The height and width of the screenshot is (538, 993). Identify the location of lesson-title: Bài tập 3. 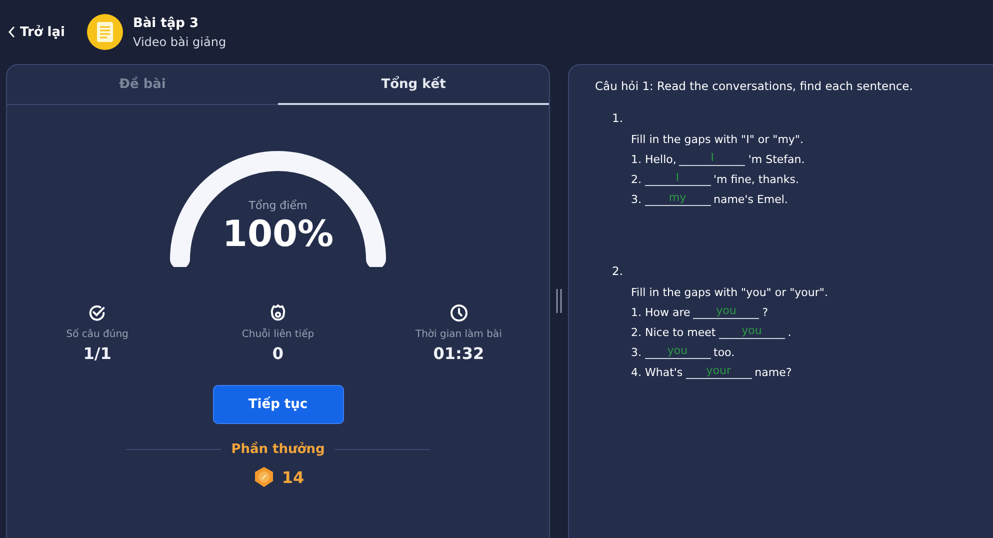
(166, 23).